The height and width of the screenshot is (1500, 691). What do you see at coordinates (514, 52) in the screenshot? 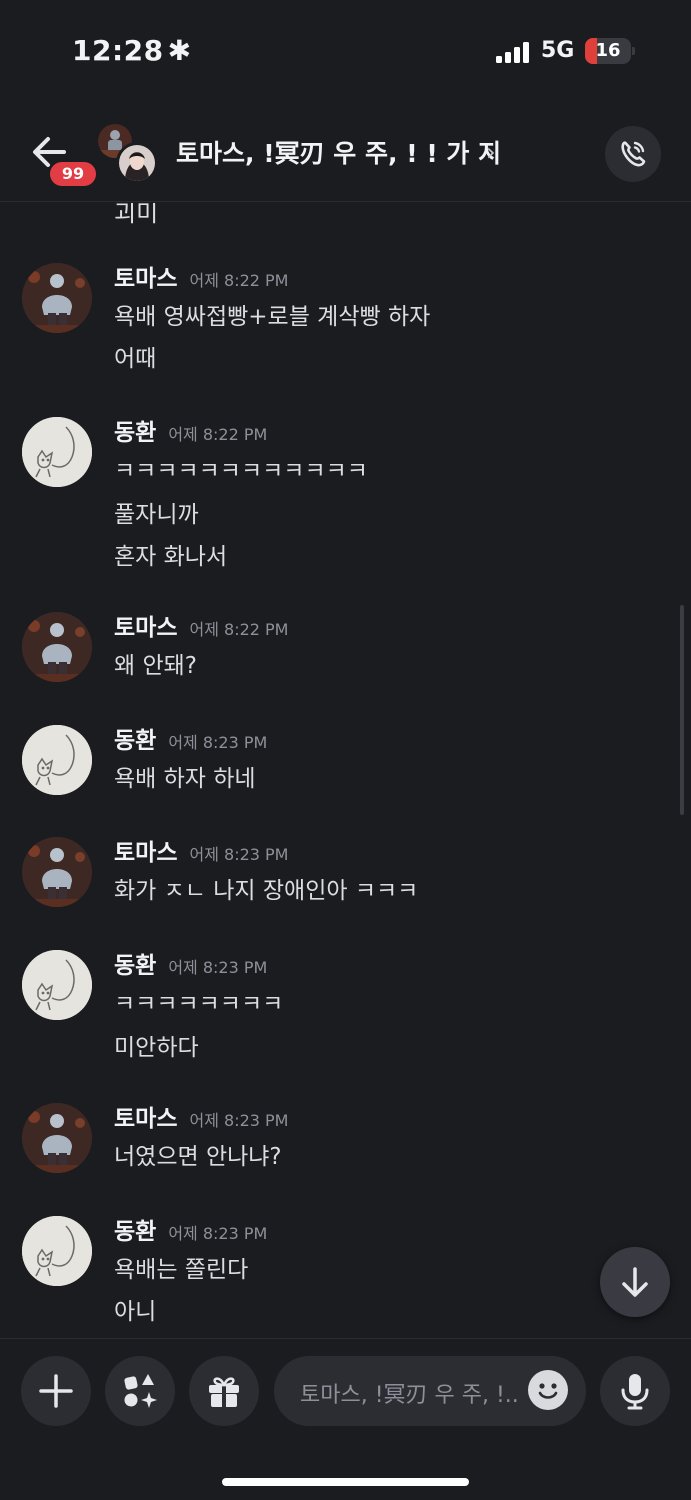
I see `signal-icon` at bounding box center [514, 52].